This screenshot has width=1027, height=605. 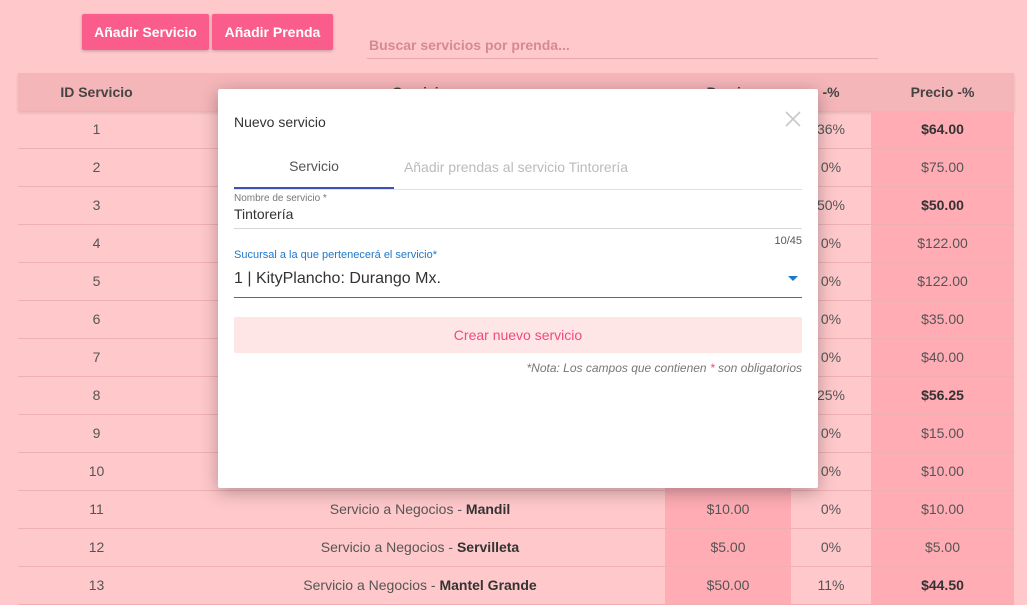 I want to click on cell-id: 2, so click(x=96, y=167).